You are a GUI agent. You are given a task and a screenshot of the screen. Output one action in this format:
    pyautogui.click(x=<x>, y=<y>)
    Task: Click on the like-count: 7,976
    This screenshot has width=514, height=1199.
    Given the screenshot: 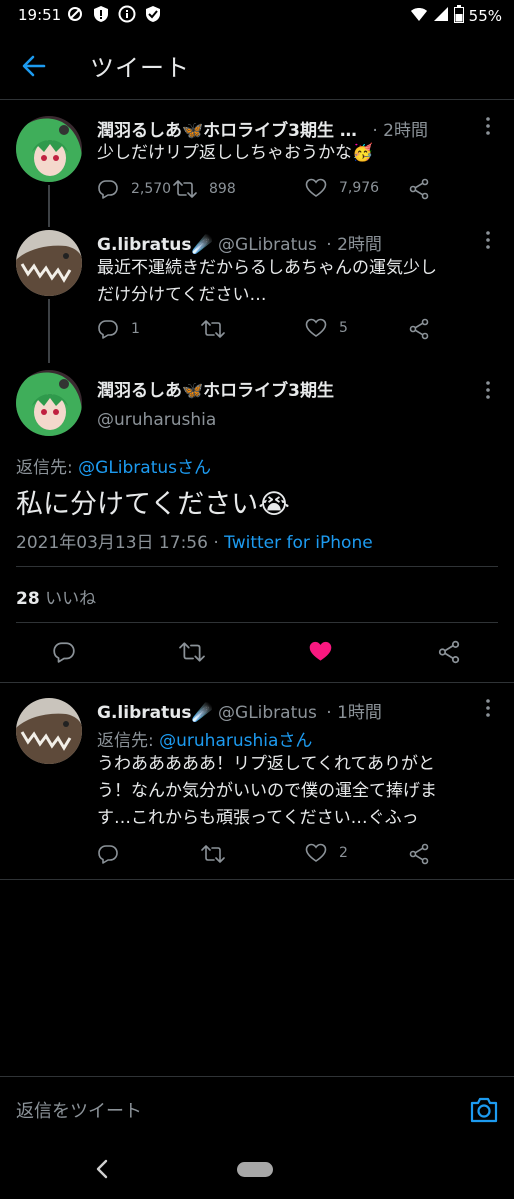 What is the action you would take?
    pyautogui.click(x=359, y=188)
    